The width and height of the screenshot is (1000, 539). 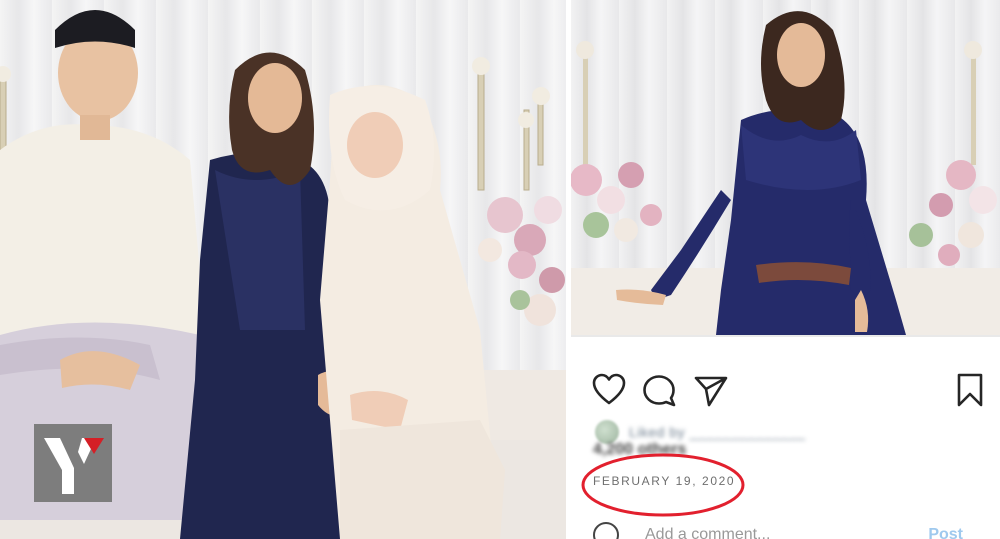 I want to click on comment-row: Add a comment... Post, so click(x=796, y=530).